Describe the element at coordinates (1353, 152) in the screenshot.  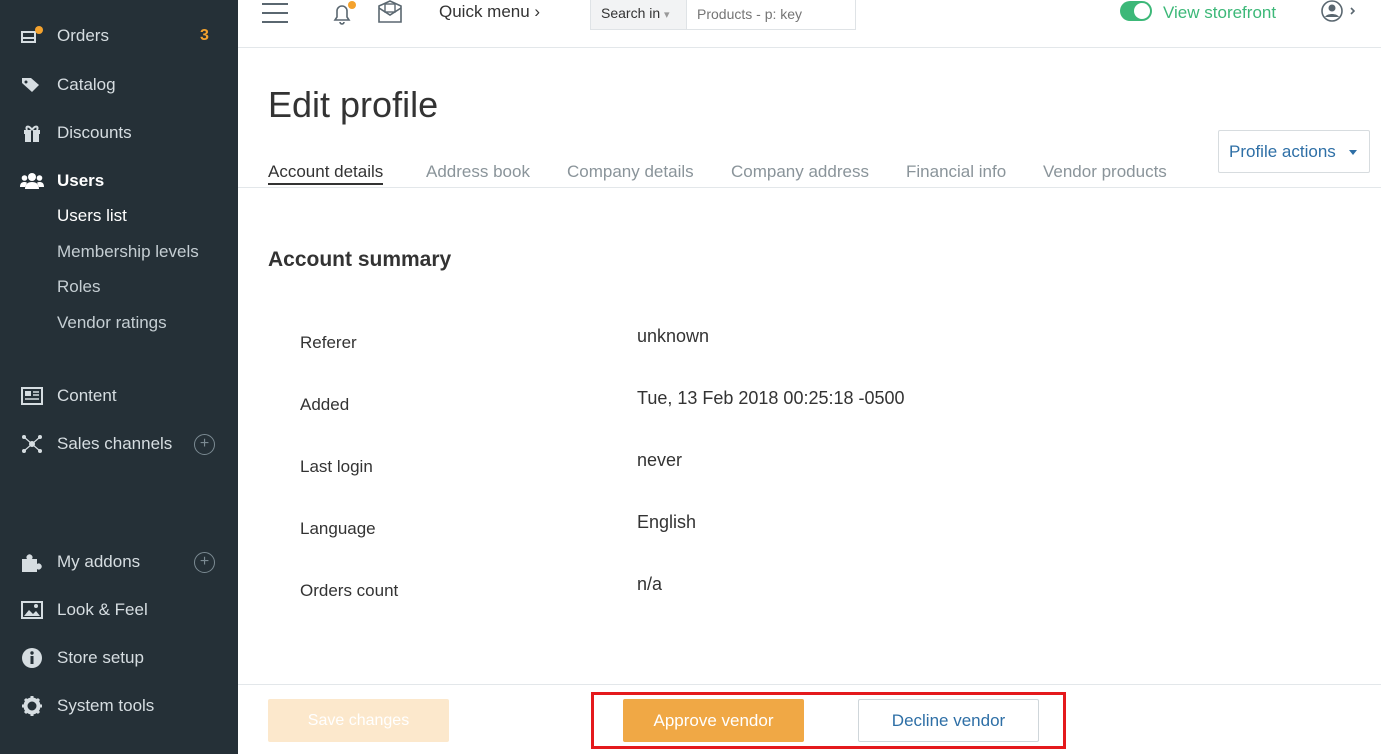
I see `caret-down-icon` at that location.